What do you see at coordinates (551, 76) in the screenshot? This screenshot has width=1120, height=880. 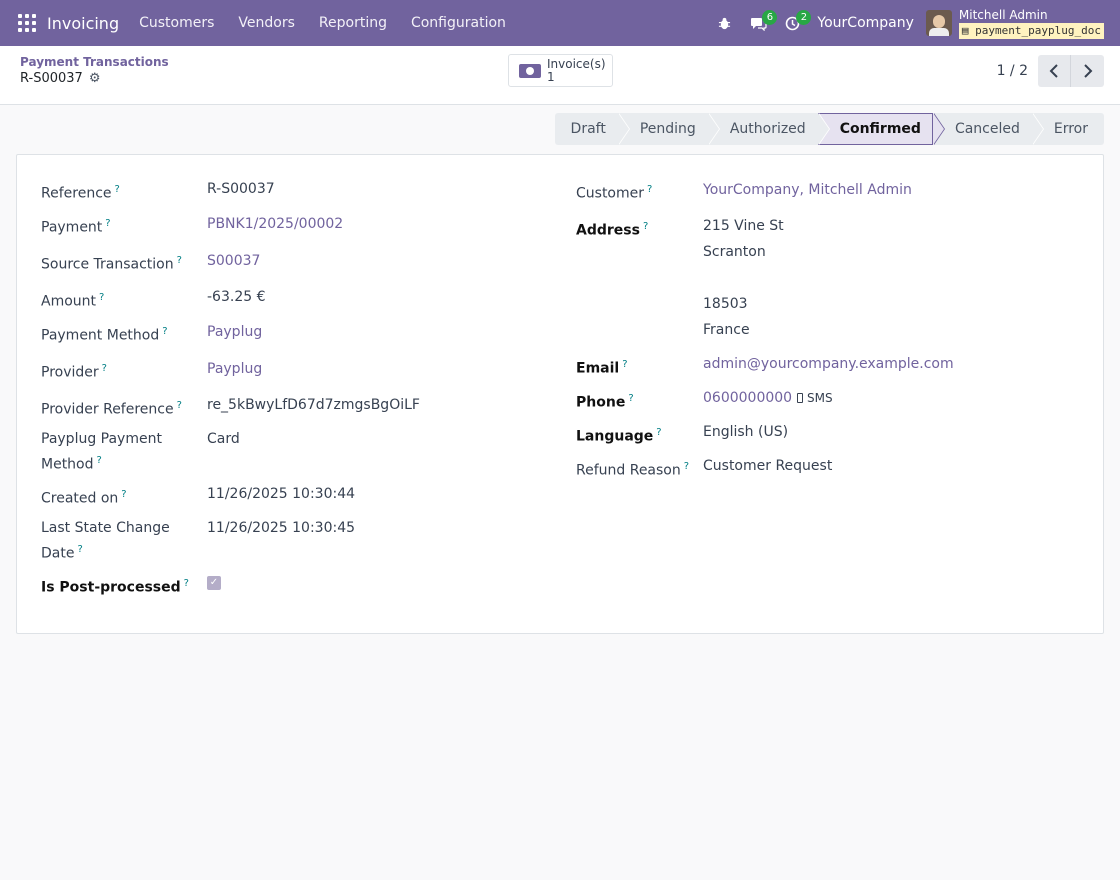 I see `smart-button-count: 1` at bounding box center [551, 76].